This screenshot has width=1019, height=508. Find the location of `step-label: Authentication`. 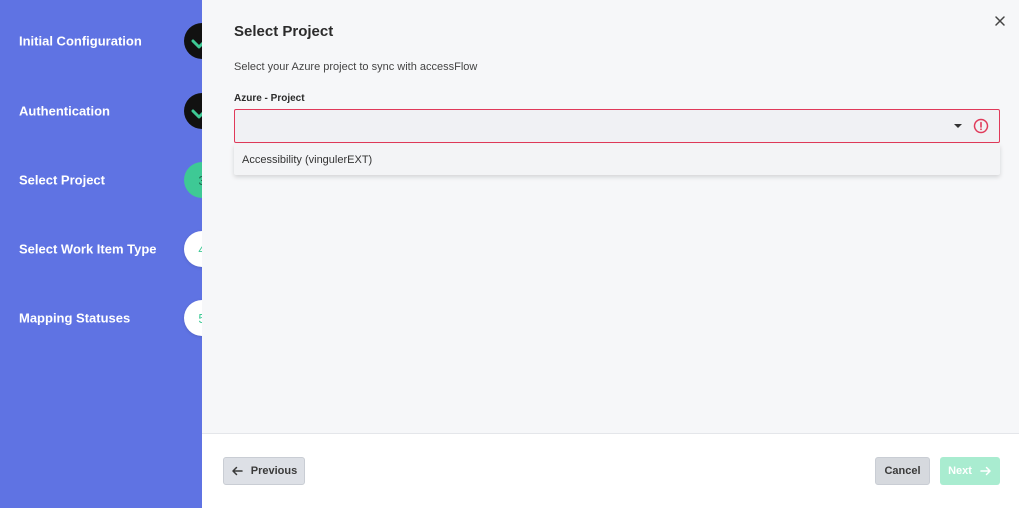

step-label: Authentication is located at coordinates (64, 111).